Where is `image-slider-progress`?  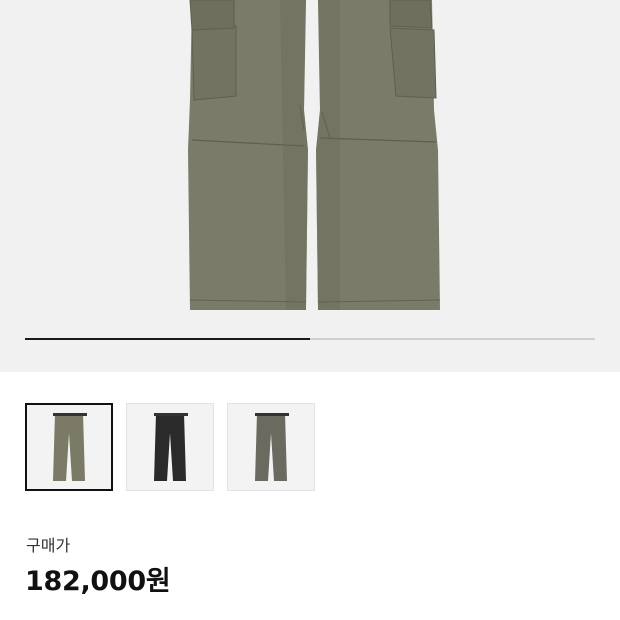 image-slider-progress is located at coordinates (310, 339).